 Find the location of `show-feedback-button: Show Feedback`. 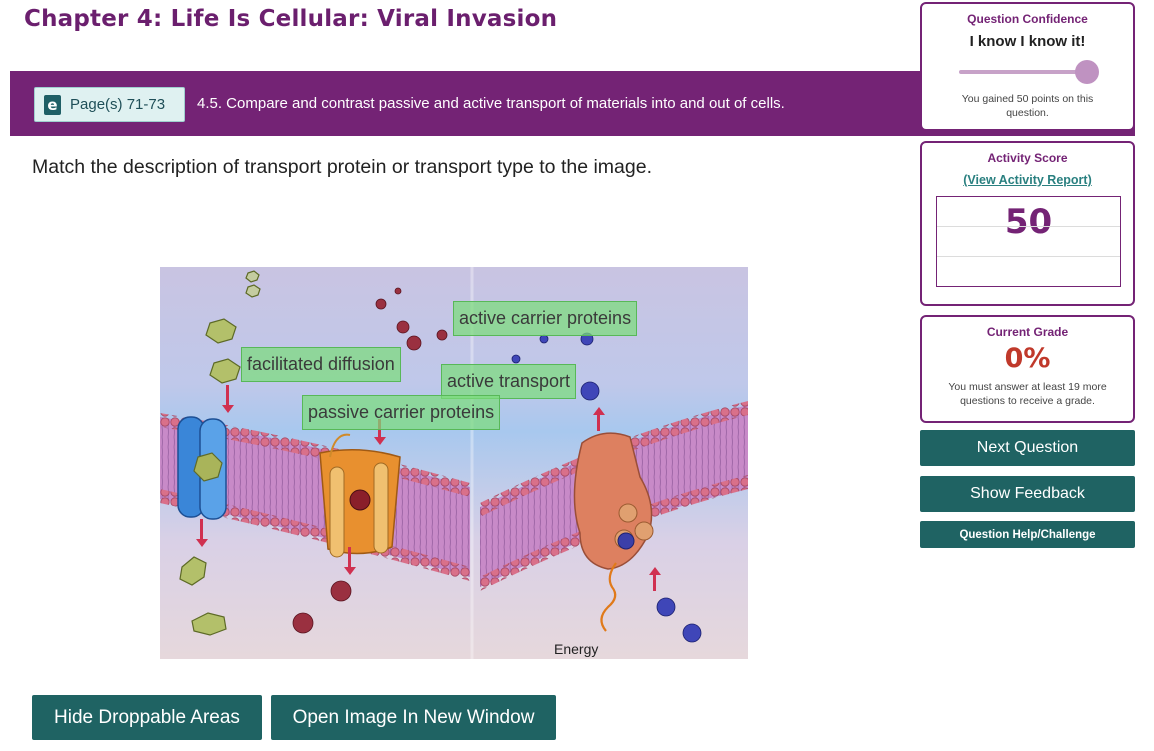

show-feedback-button: Show Feedback is located at coordinates (1027, 494).